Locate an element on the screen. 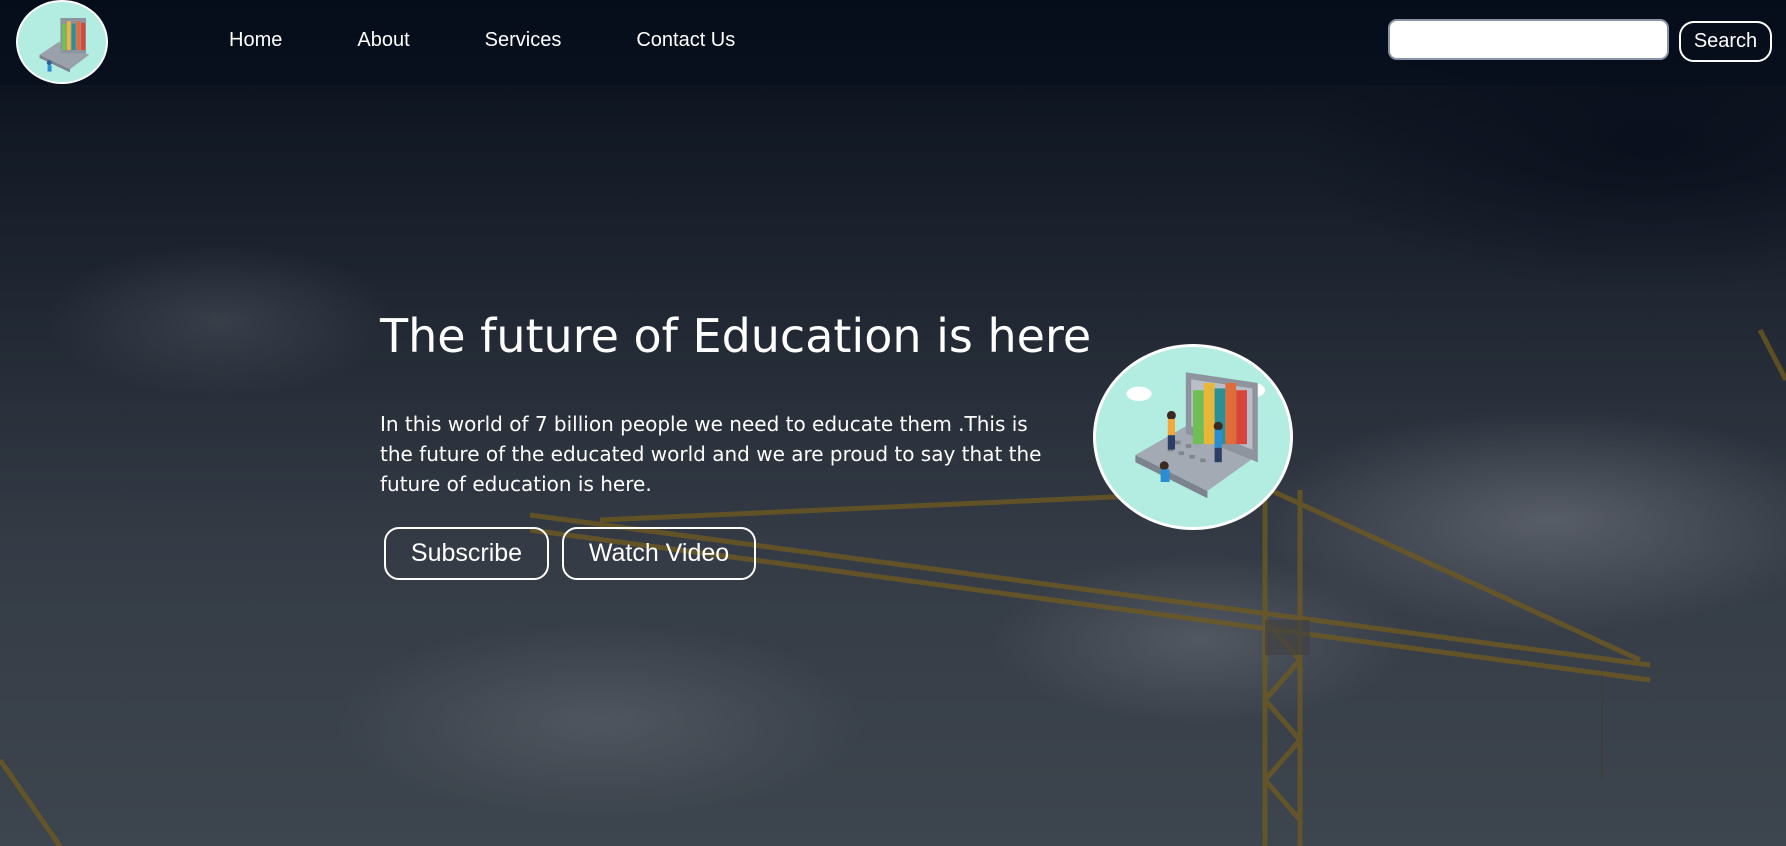  search-input is located at coordinates (1528, 39).